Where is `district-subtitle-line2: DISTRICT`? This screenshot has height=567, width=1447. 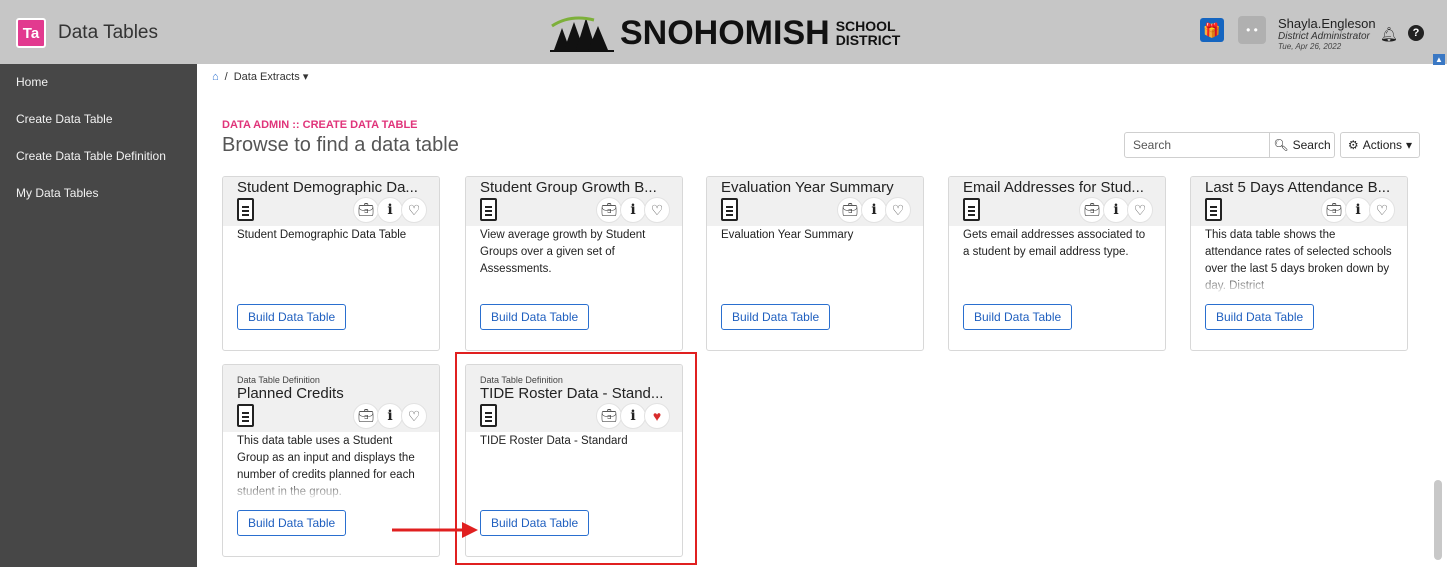 district-subtitle-line2: DISTRICT is located at coordinates (868, 40).